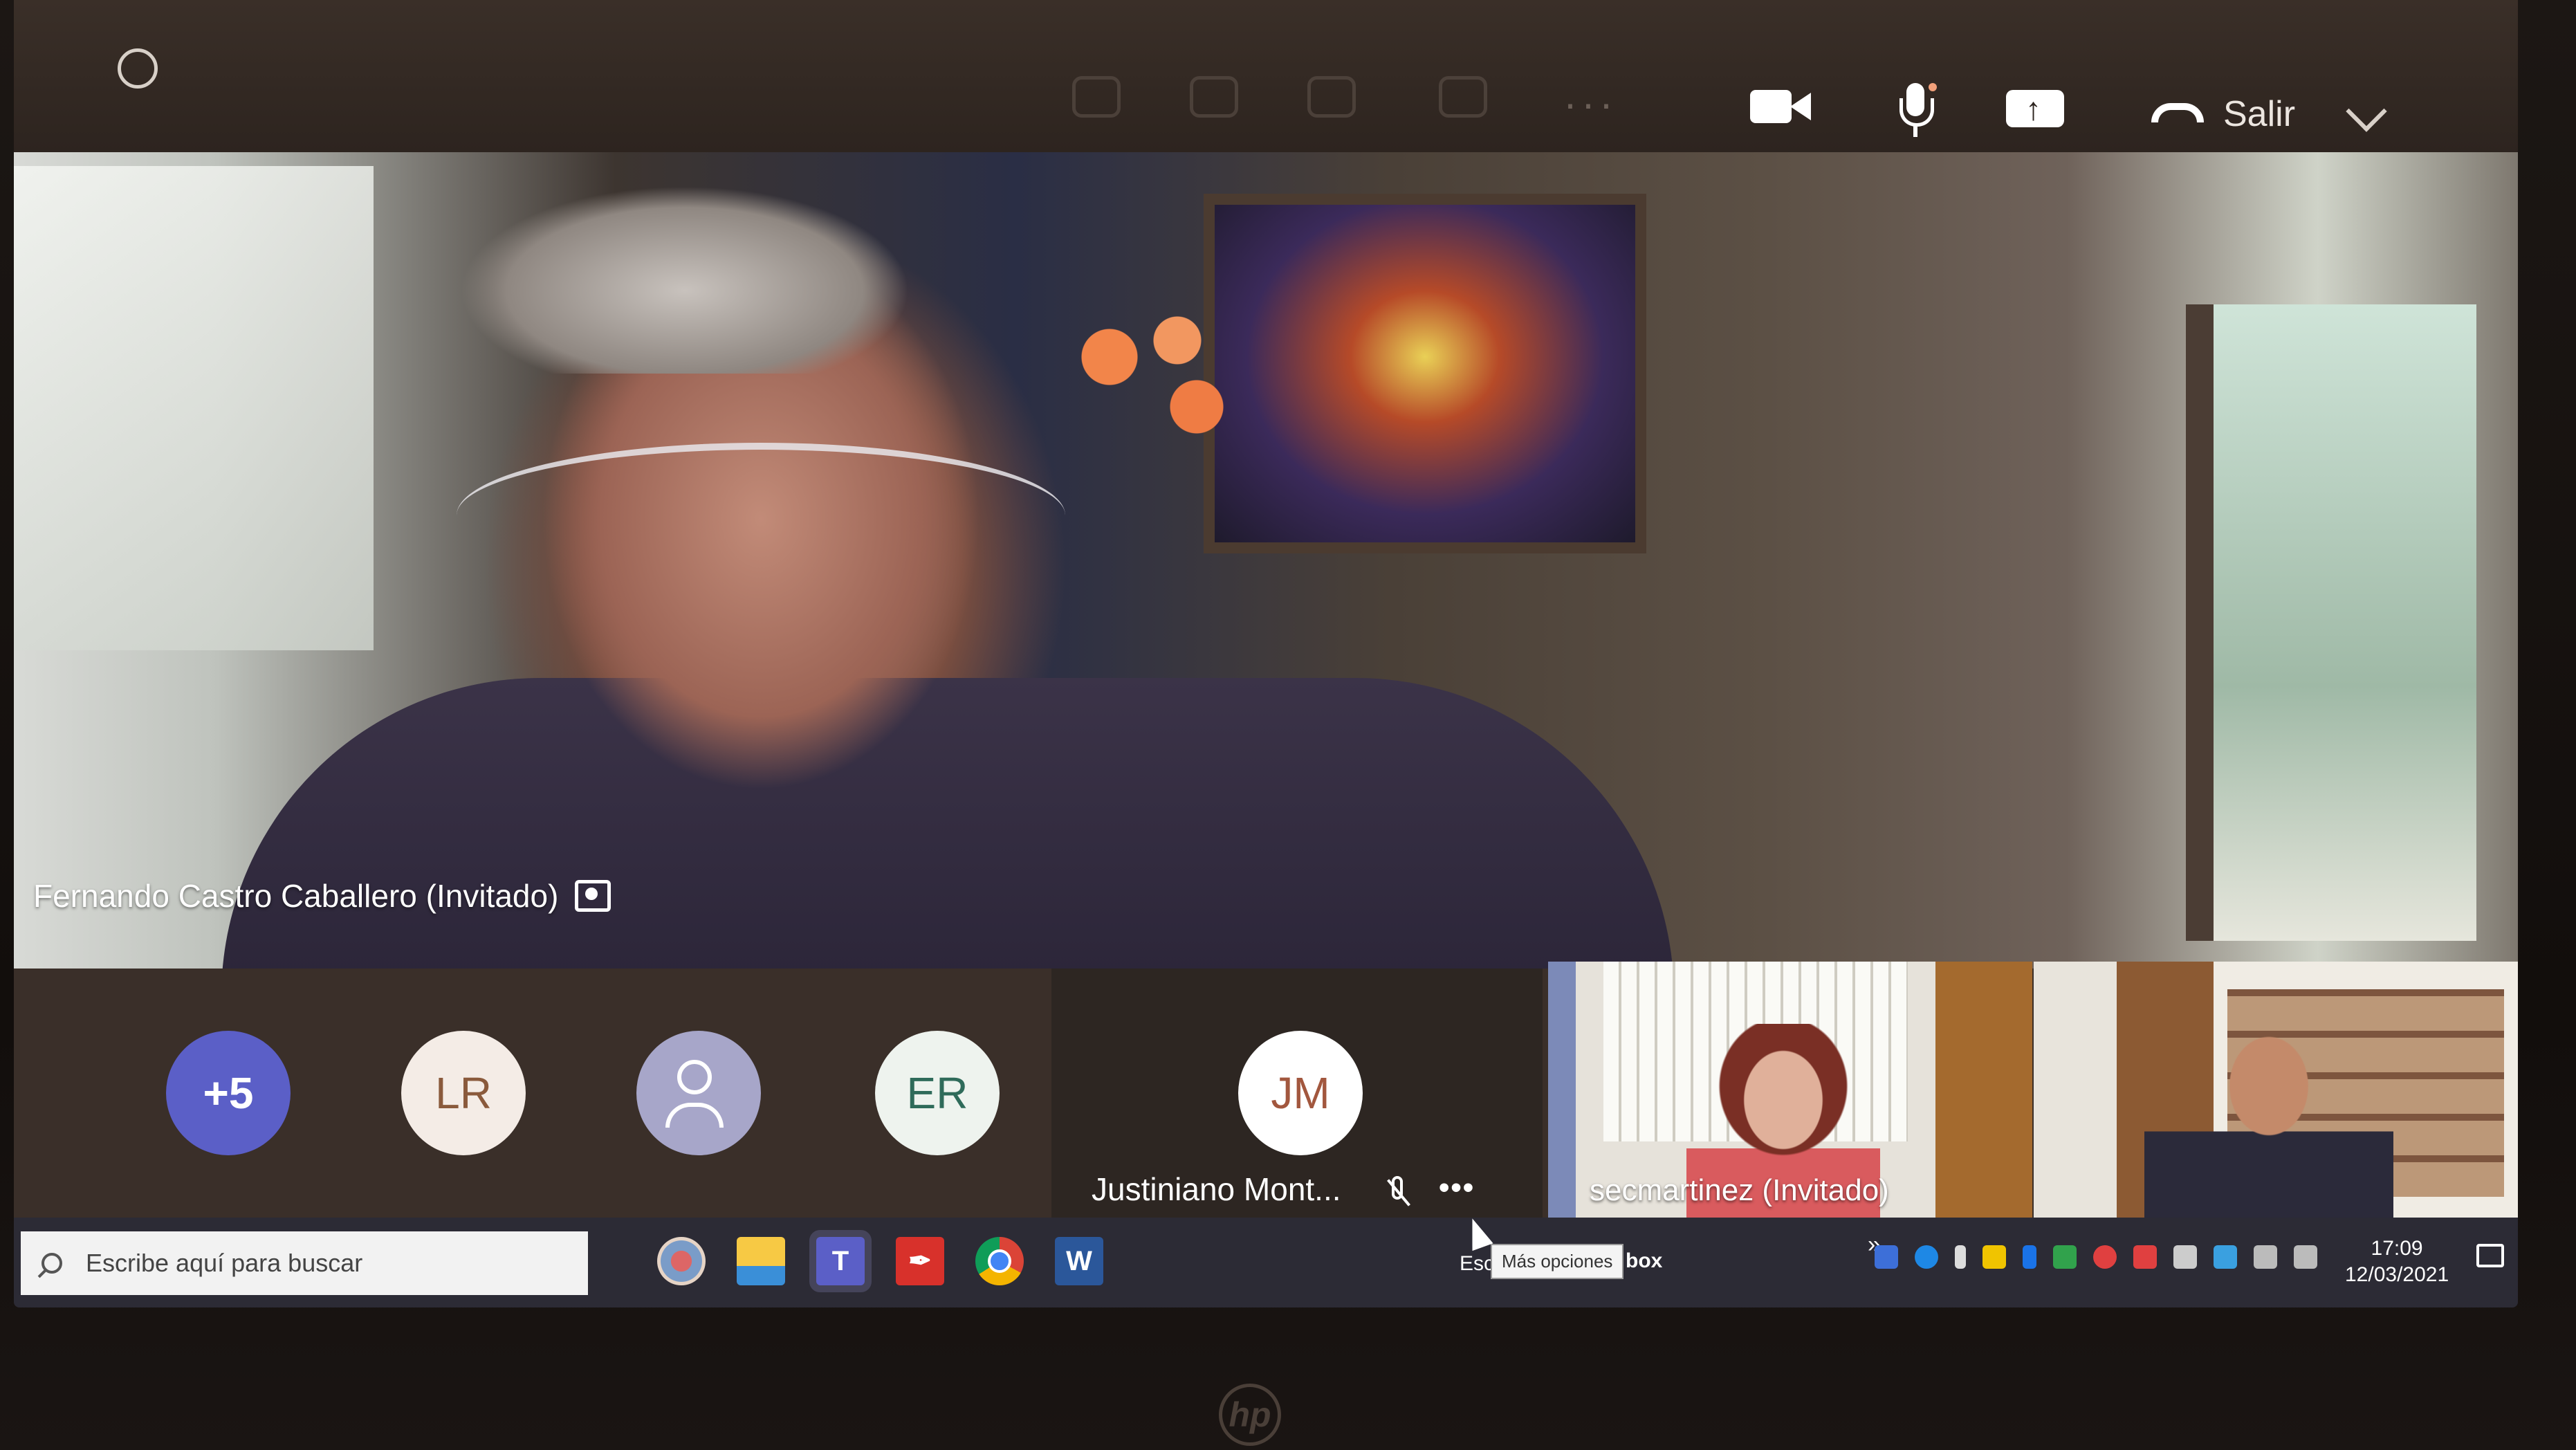  I want to click on breakout-rooms-icon, so click(1463, 97).